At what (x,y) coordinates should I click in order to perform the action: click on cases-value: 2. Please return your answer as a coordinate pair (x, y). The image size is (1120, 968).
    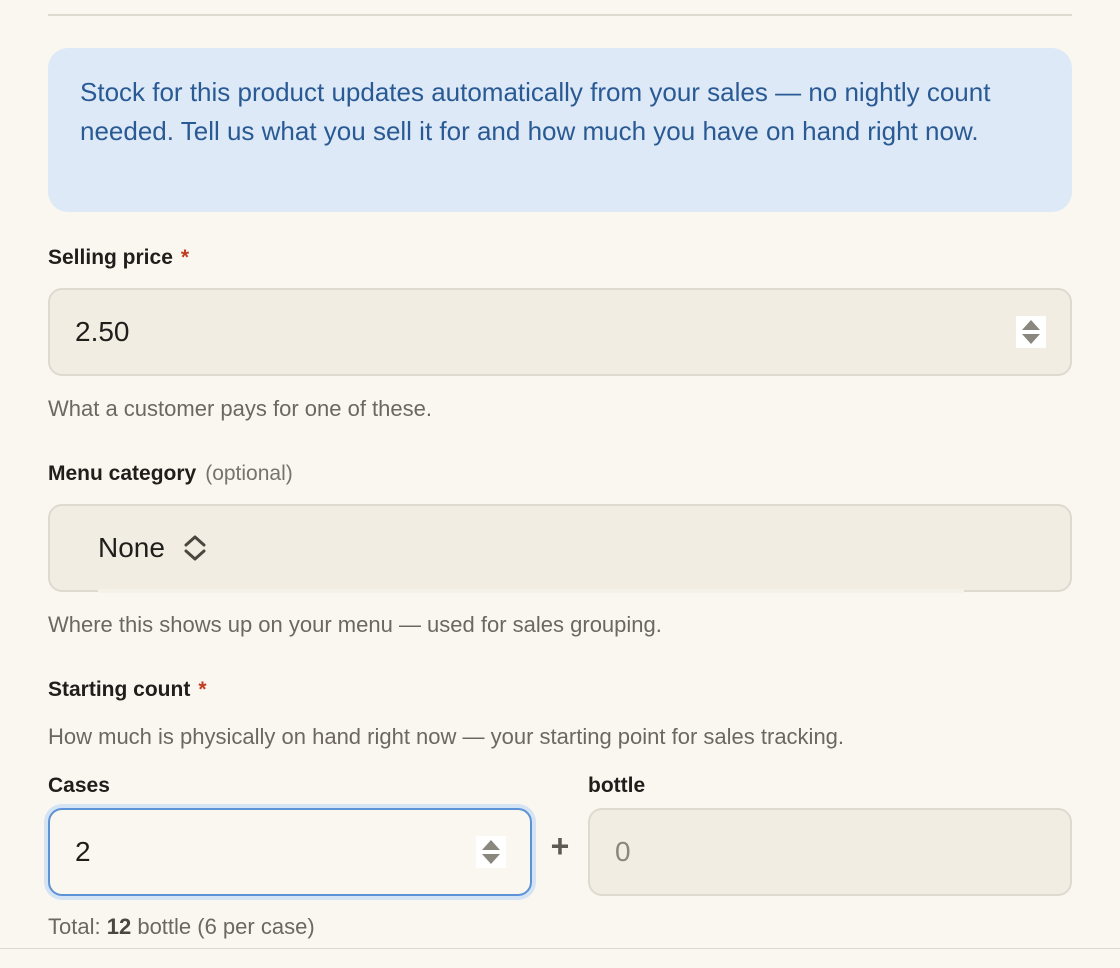
    Looking at the image, I should click on (83, 851).